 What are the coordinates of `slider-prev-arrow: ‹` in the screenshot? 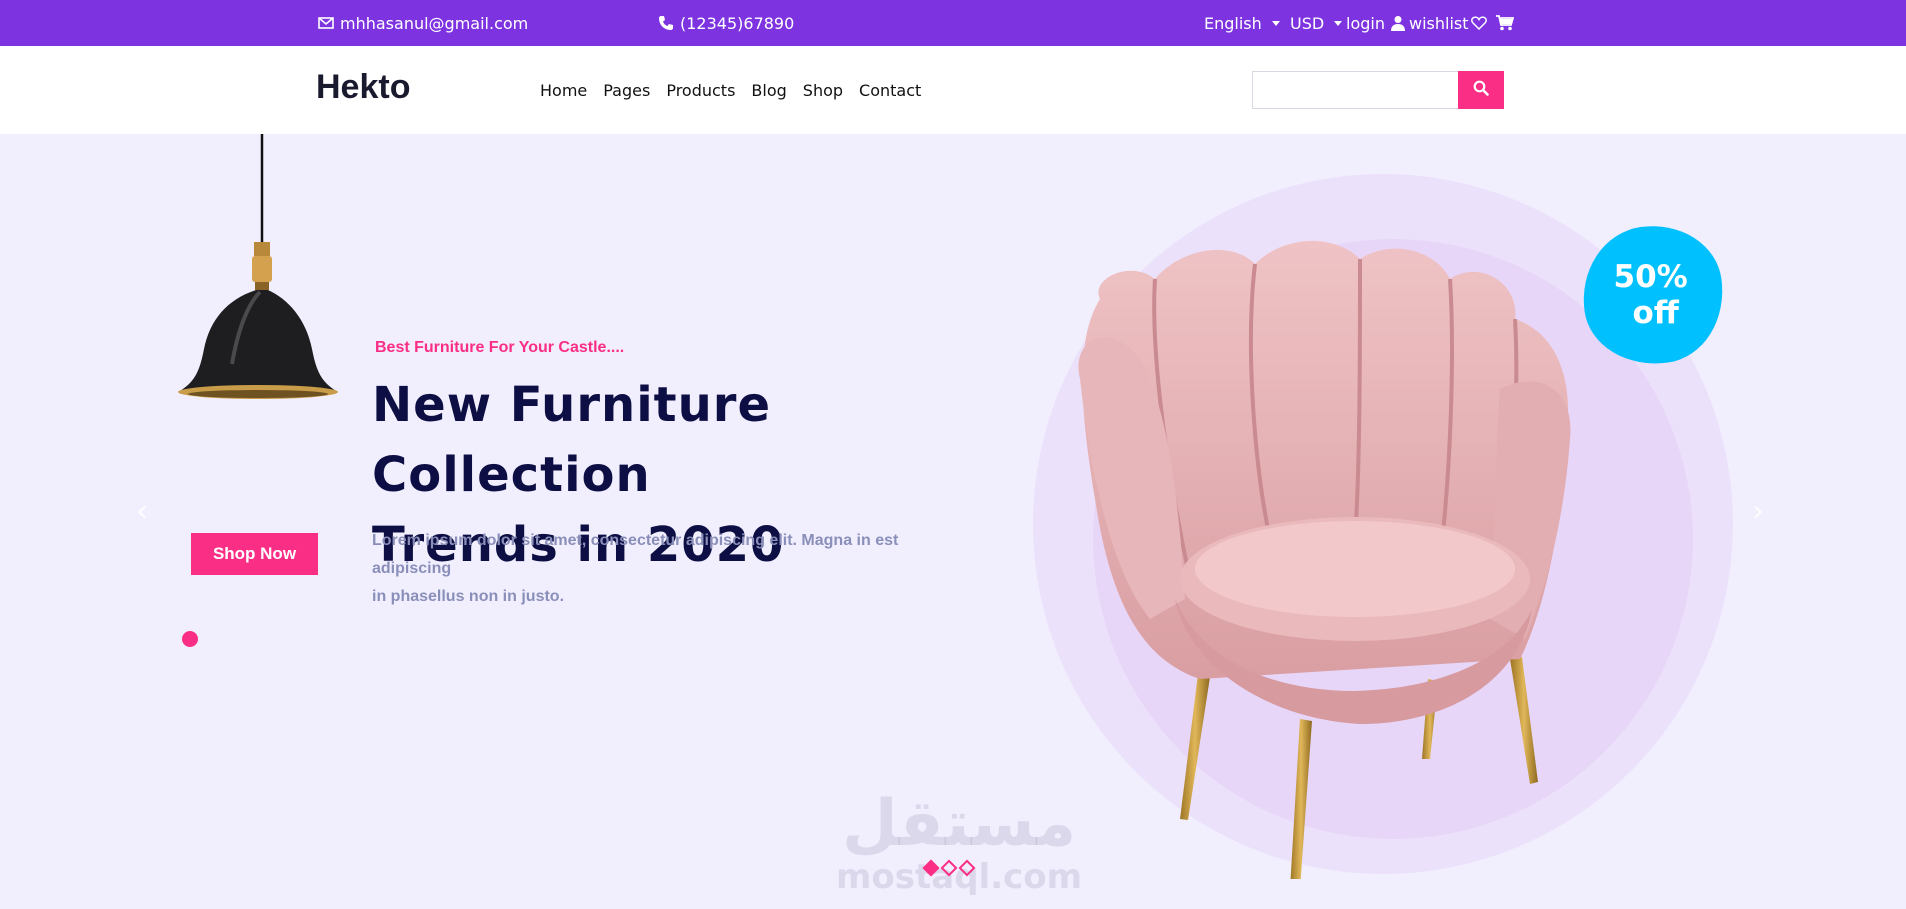 It's located at (142, 511).